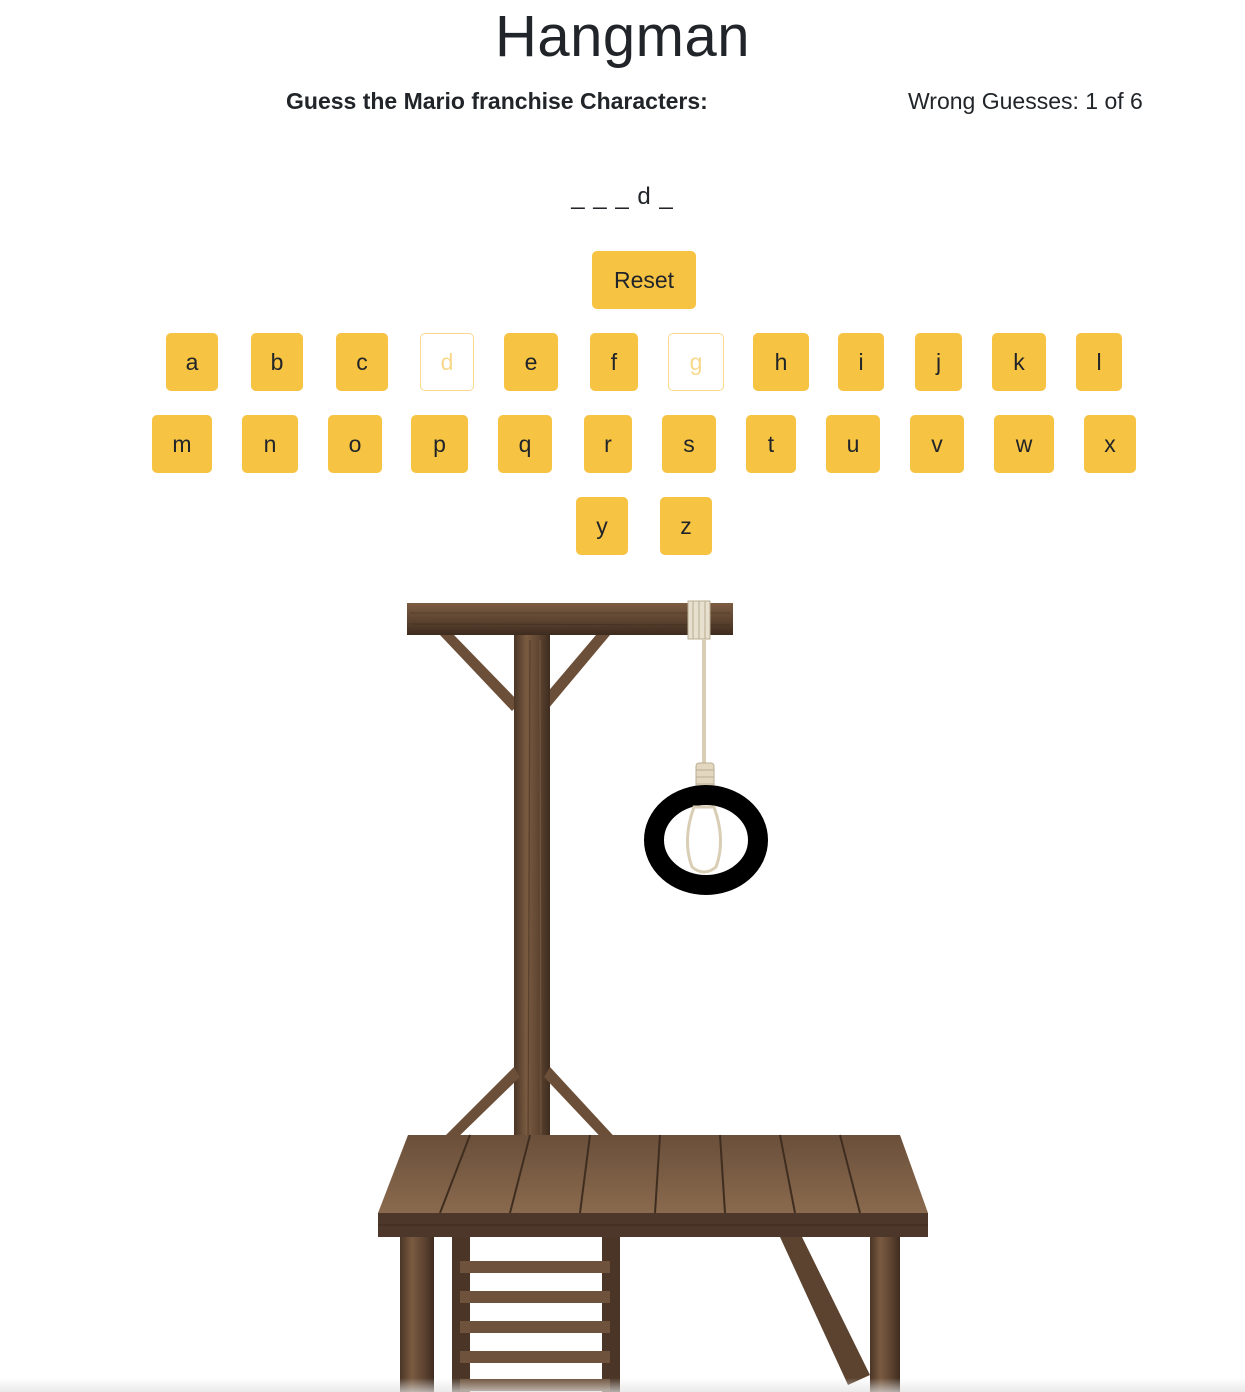 The height and width of the screenshot is (1392, 1245). I want to click on gallows-stairs, so click(536, 1314).